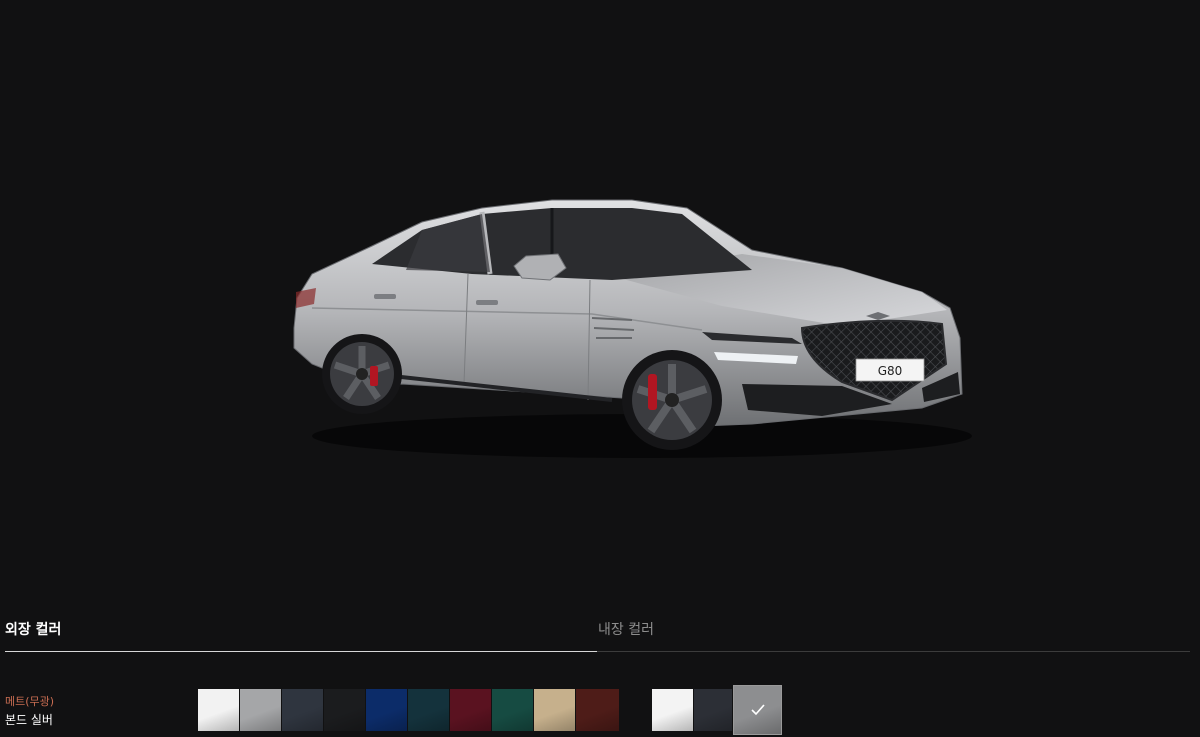 This screenshot has width=1200, height=737. I want to click on interior-swatch-selected, so click(757, 710).